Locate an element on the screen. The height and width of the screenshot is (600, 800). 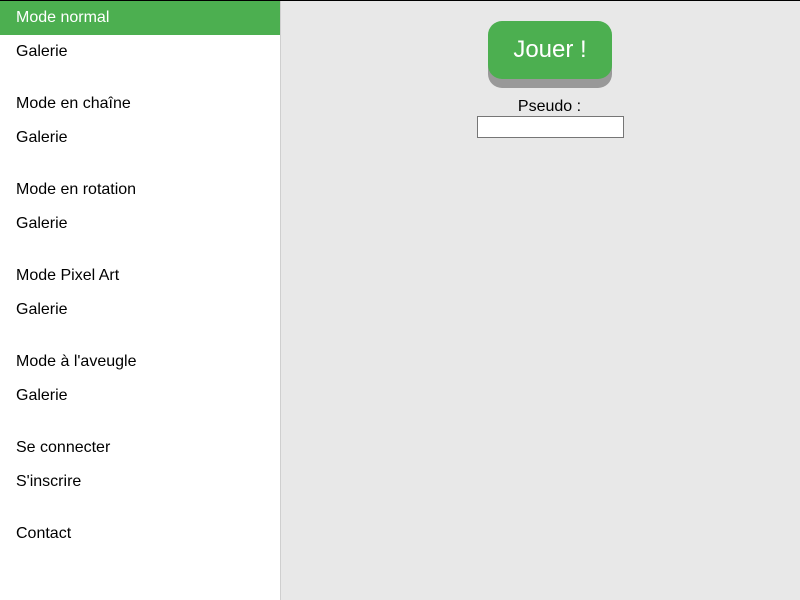
play-button: Jouer ! is located at coordinates (550, 50).